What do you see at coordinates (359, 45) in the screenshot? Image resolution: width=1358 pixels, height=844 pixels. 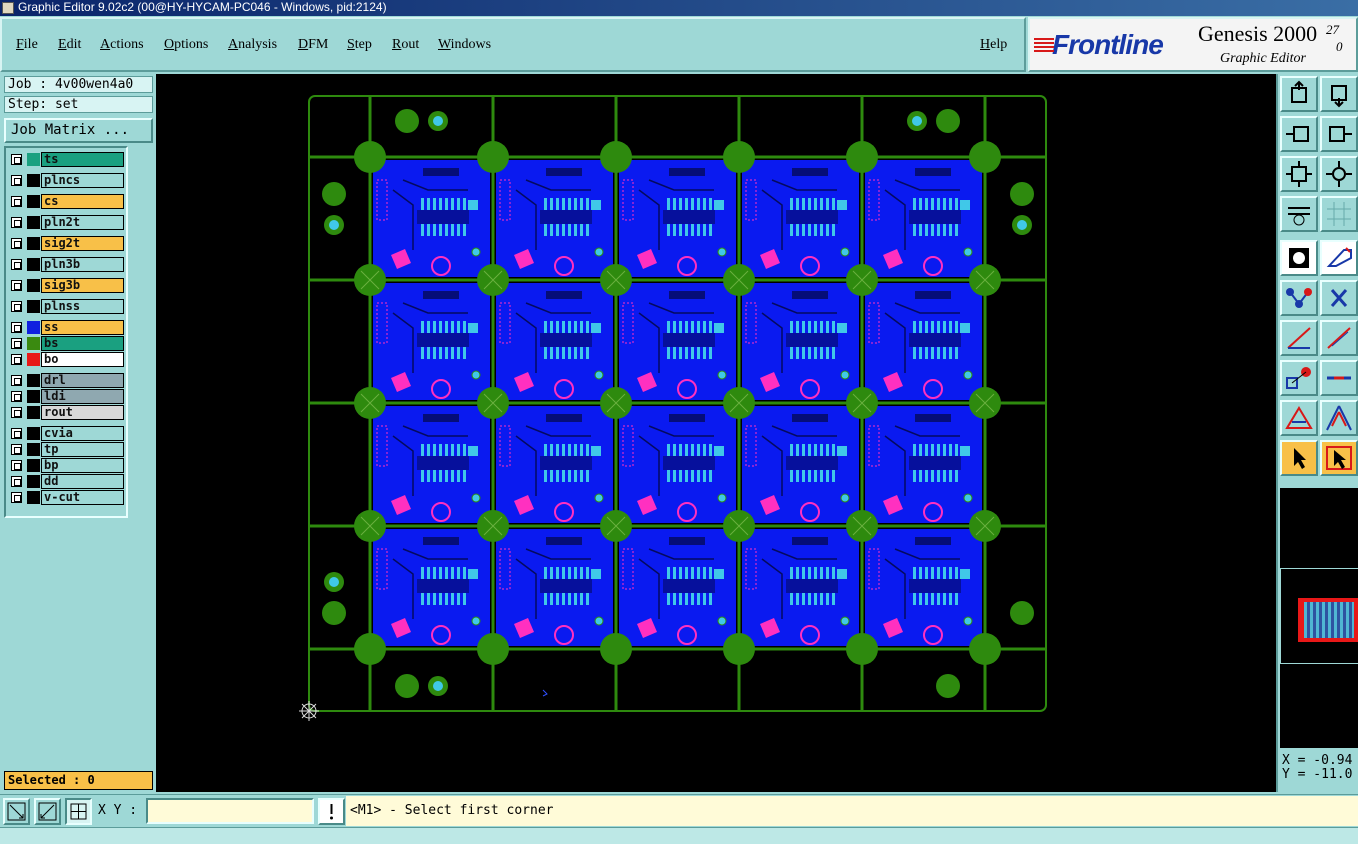 I see `menu-step: Step` at bounding box center [359, 45].